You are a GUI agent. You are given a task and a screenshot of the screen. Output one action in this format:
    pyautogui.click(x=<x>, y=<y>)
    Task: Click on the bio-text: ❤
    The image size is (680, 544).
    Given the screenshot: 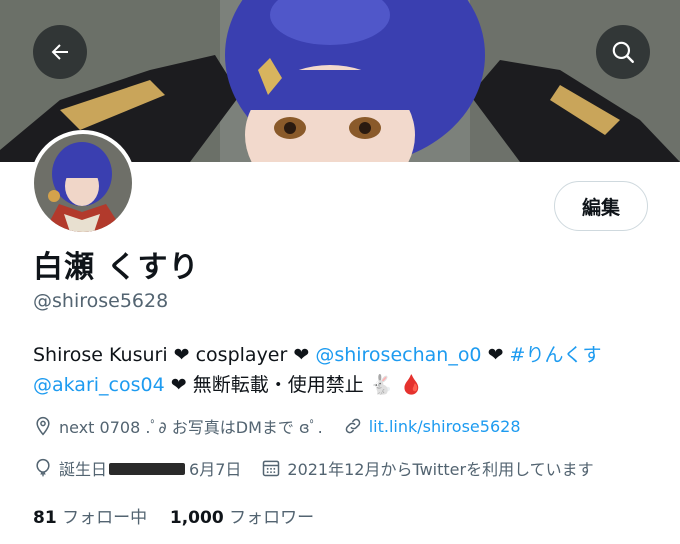 What is the action you would take?
    pyautogui.click(x=495, y=355)
    